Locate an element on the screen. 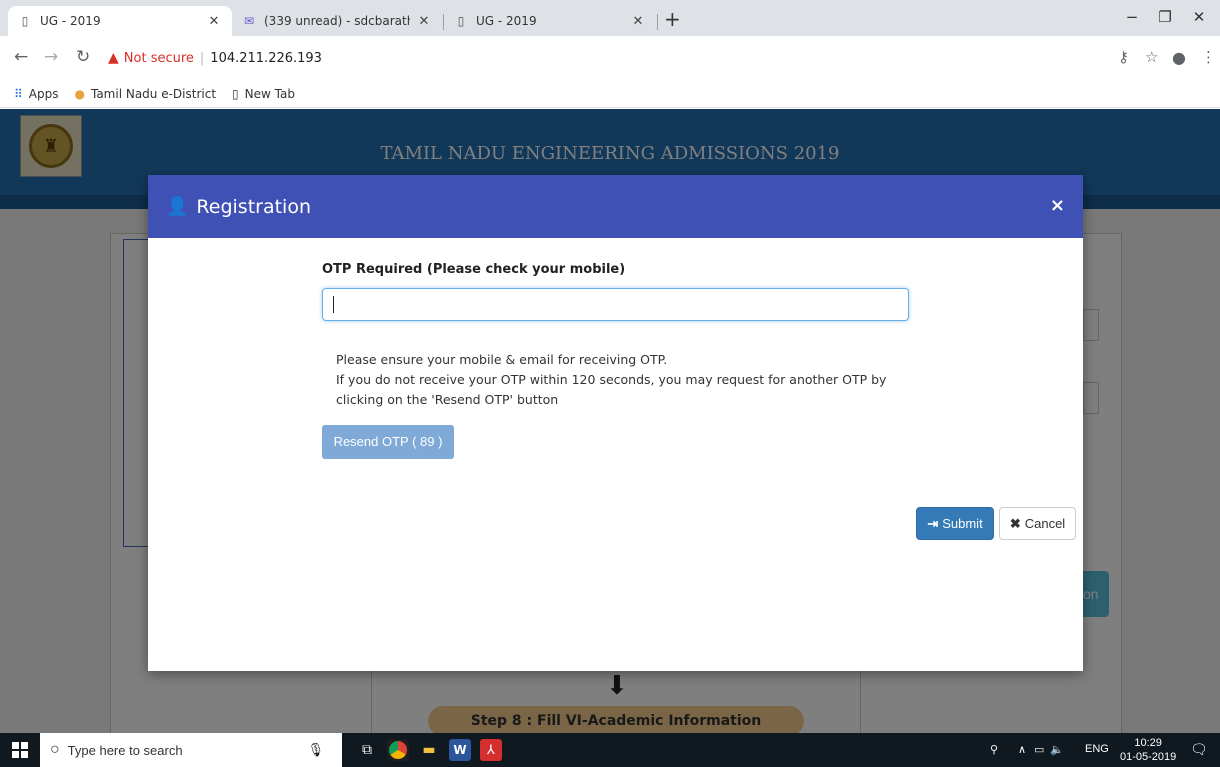 The width and height of the screenshot is (1220, 767). network-icon: ▭ is located at coordinates (1039, 749).